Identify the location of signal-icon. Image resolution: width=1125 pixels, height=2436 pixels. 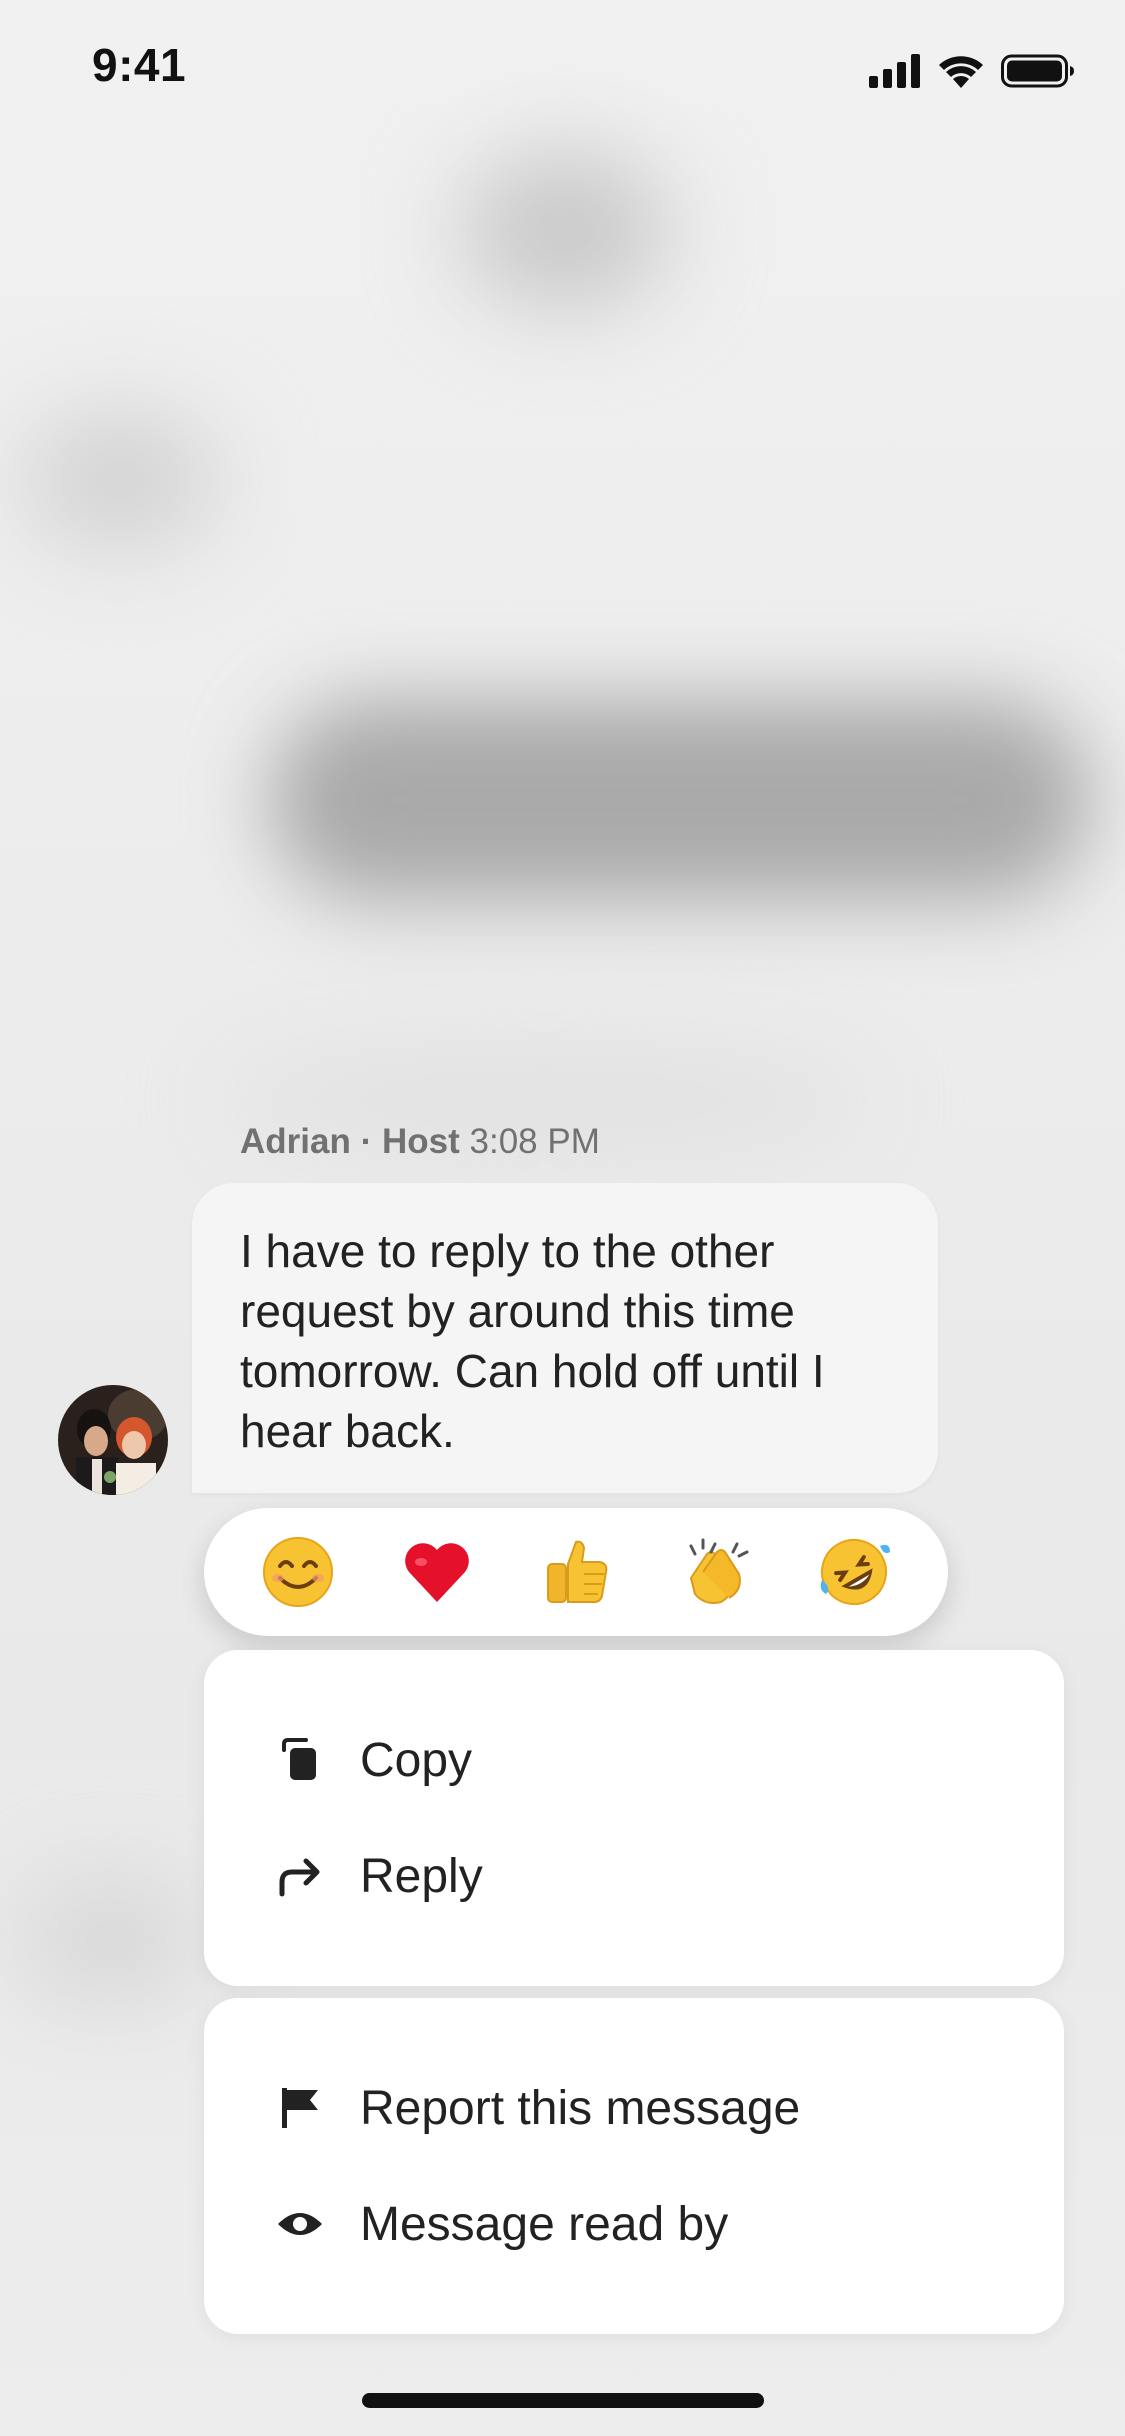
(894, 71).